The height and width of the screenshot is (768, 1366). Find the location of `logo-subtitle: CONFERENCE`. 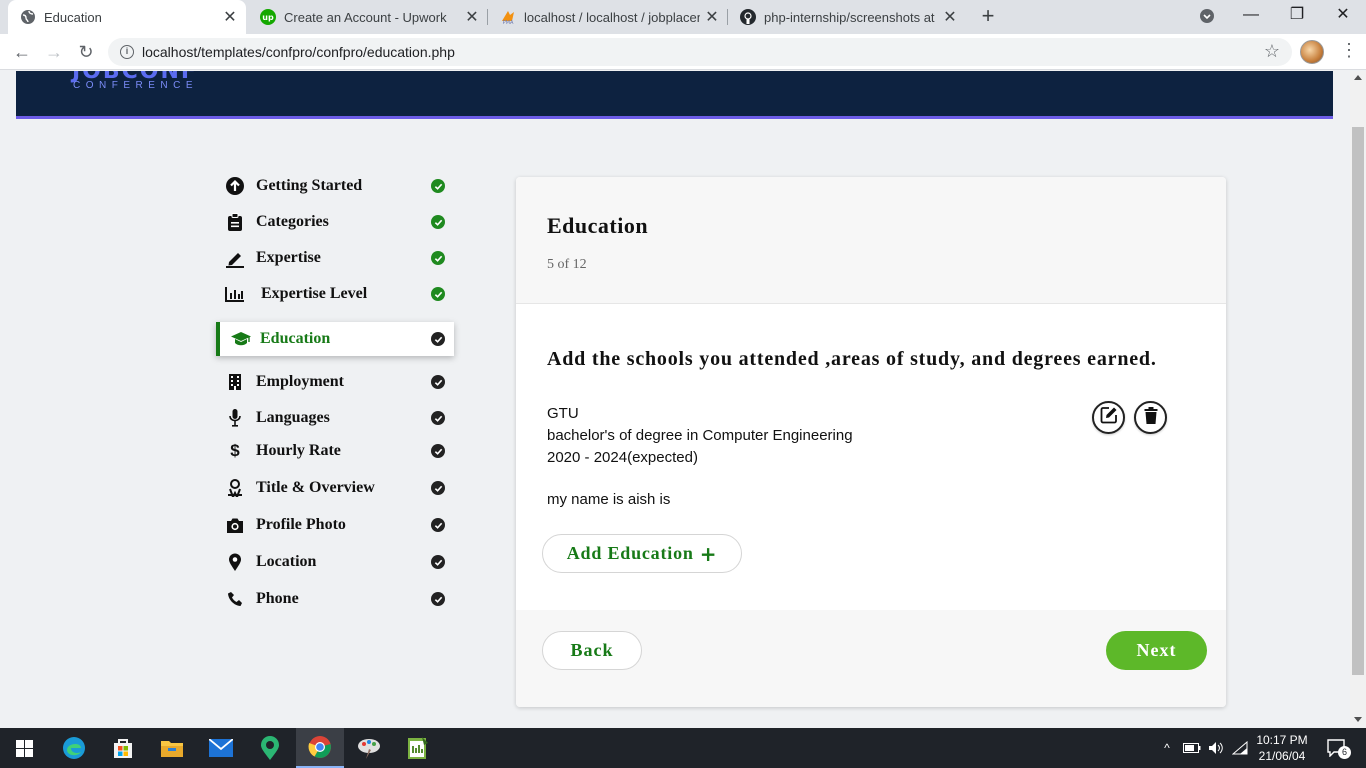

logo-subtitle: CONFERENCE is located at coordinates (136, 85).